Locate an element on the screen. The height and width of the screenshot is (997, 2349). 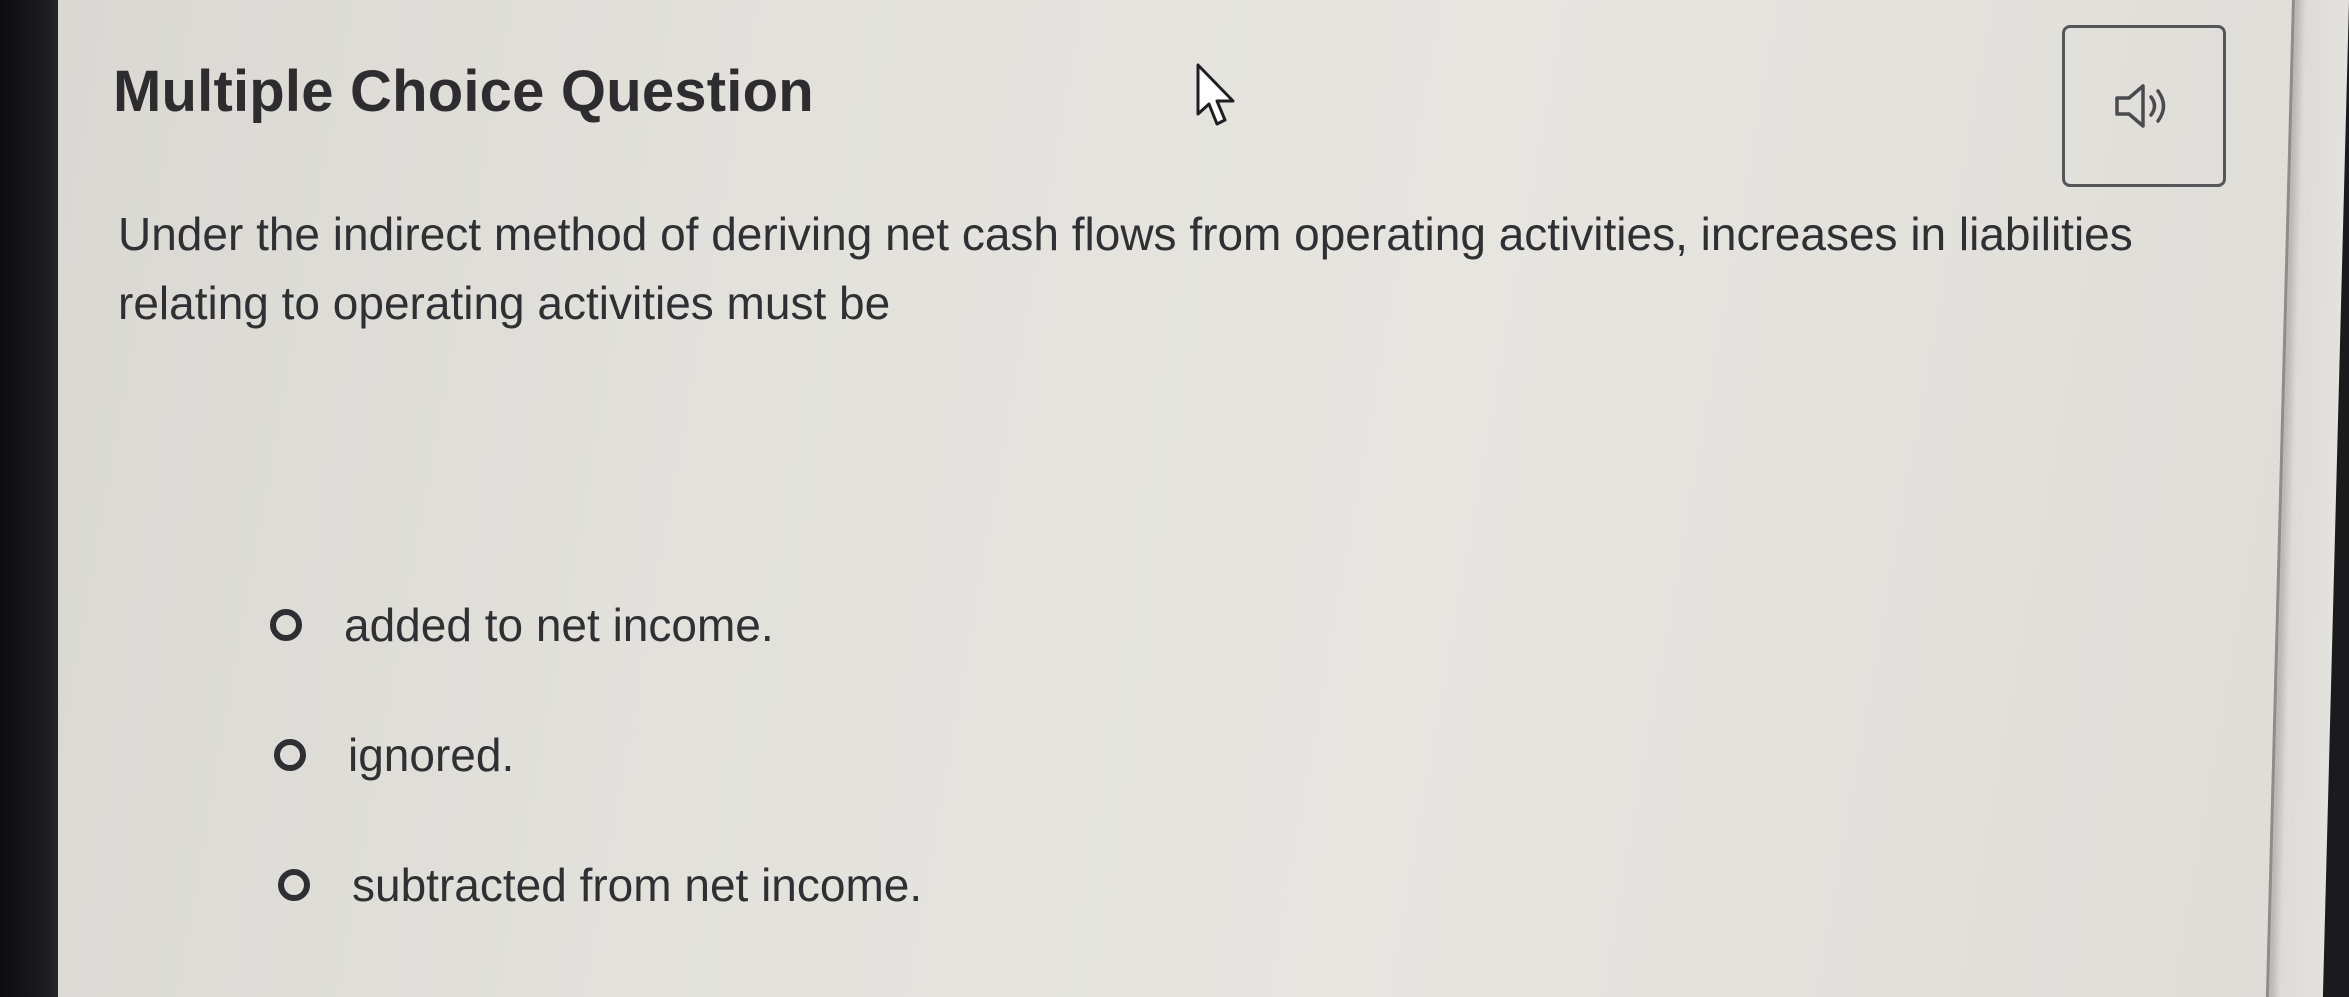
answer-option-c-label: subtracted from net income. is located at coordinates (637, 885).